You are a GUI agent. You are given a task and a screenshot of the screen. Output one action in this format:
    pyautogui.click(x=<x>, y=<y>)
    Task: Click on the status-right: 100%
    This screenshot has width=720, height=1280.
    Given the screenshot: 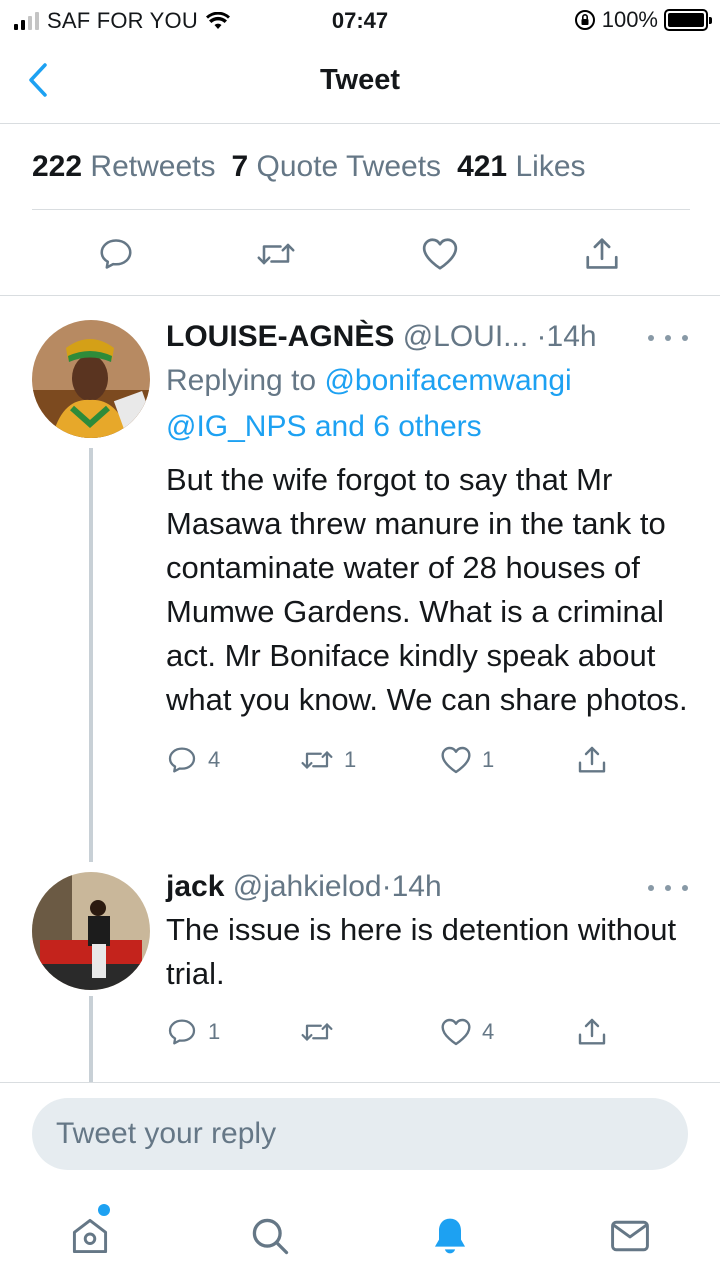 What is the action you would take?
    pyautogui.click(x=643, y=20)
    